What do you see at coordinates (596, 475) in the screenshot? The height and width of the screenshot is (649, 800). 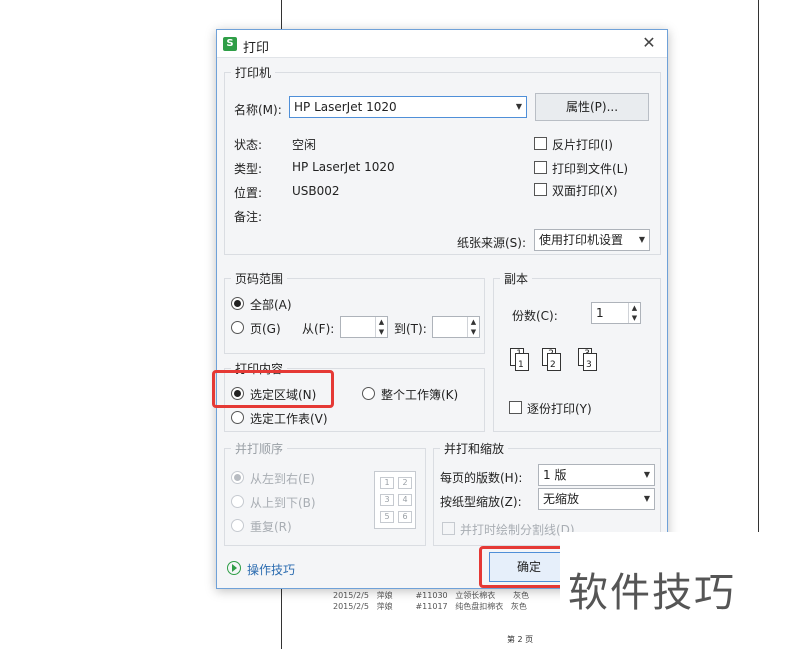 I see `pages-per-sheet-select: 1 版 ▼` at bounding box center [596, 475].